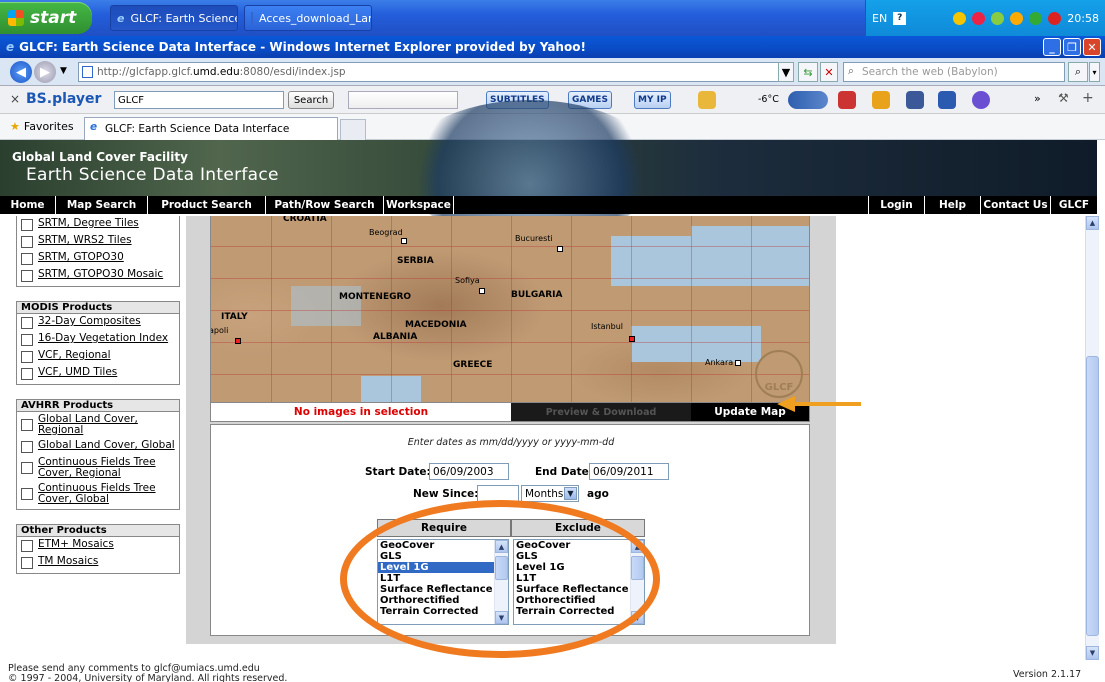 Image resolution: width=1105 pixels, height=682 pixels. I want to click on nav-home: Home, so click(28, 205).